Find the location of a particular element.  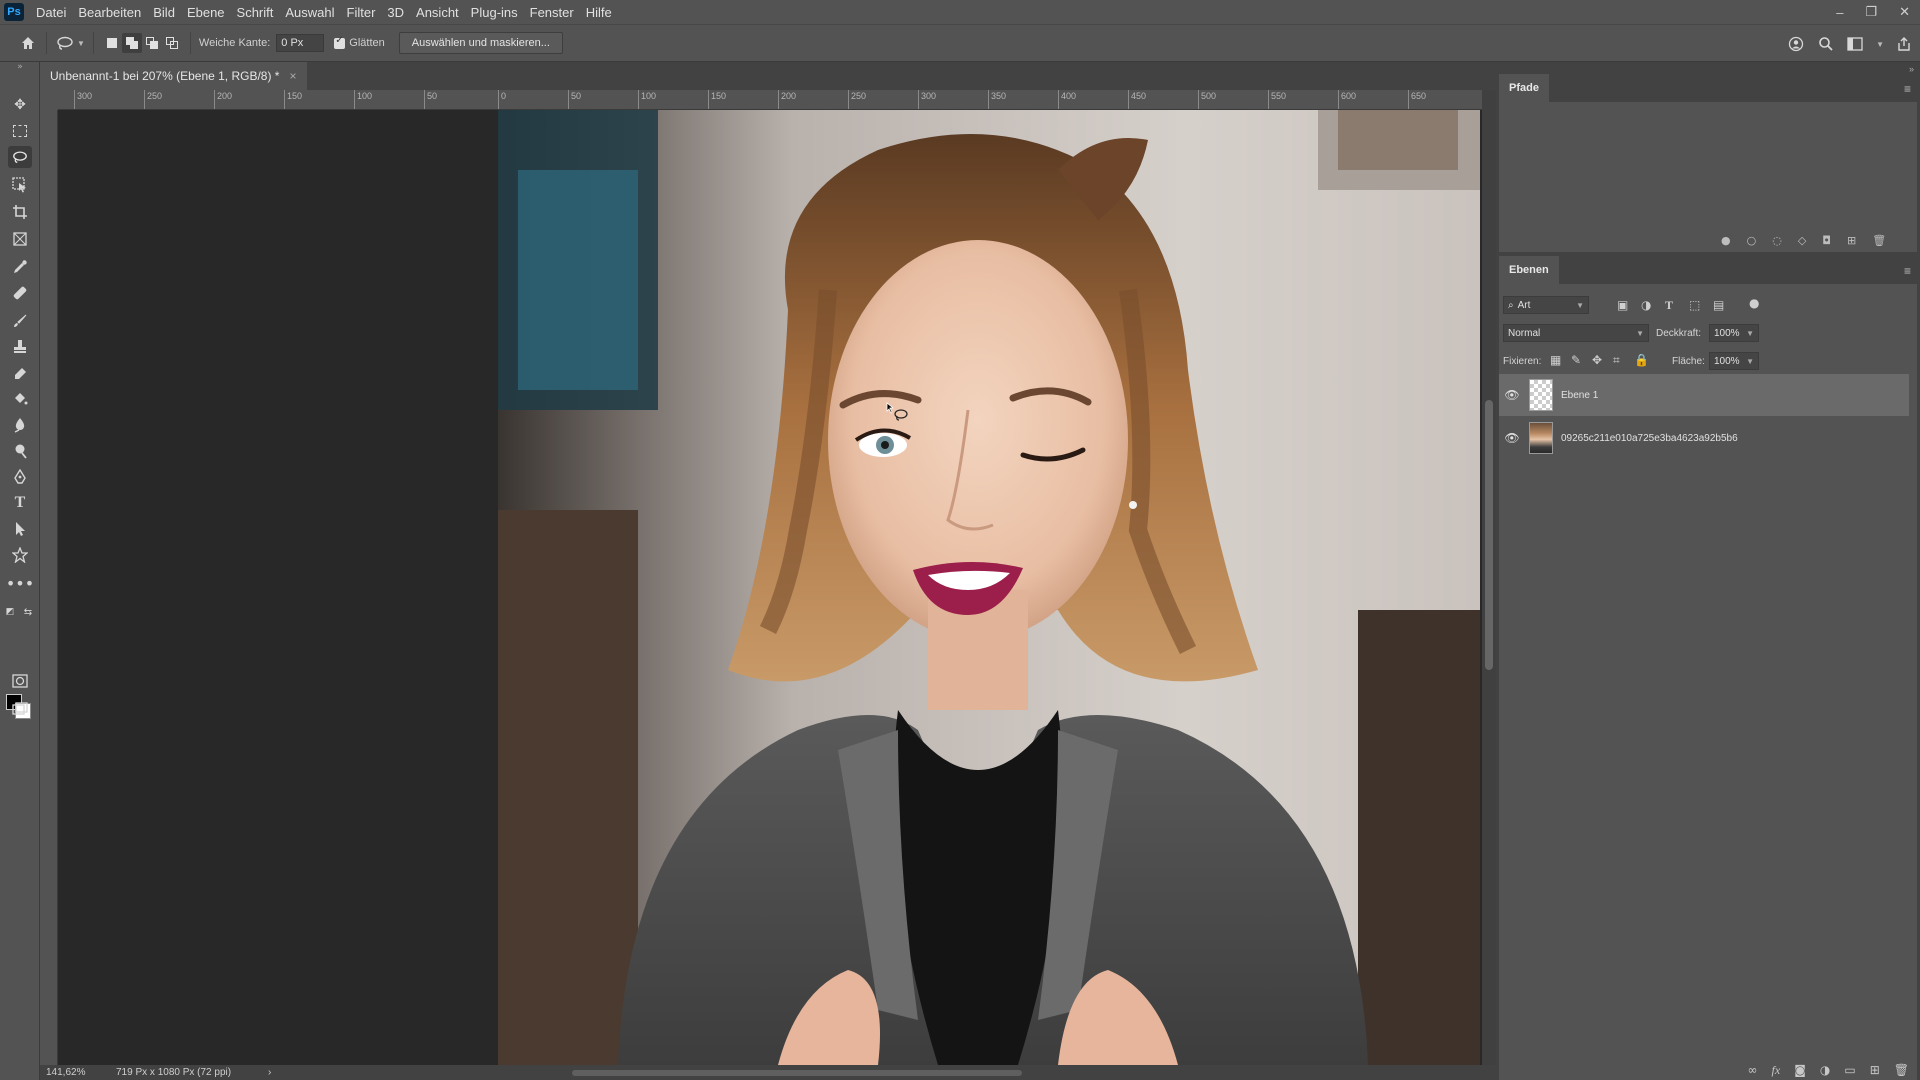

layer-filter-kind: ⌕ Art ▼ is located at coordinates (1546, 305).